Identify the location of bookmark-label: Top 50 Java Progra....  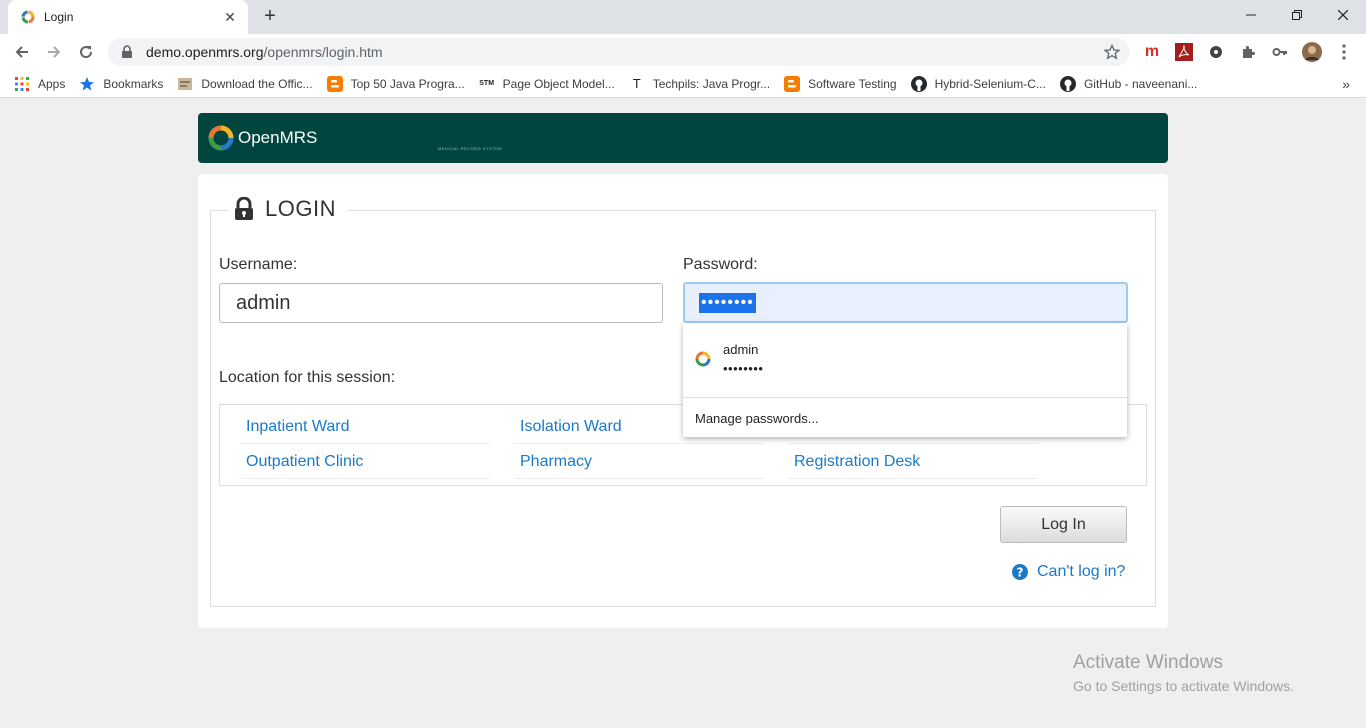
(407, 83).